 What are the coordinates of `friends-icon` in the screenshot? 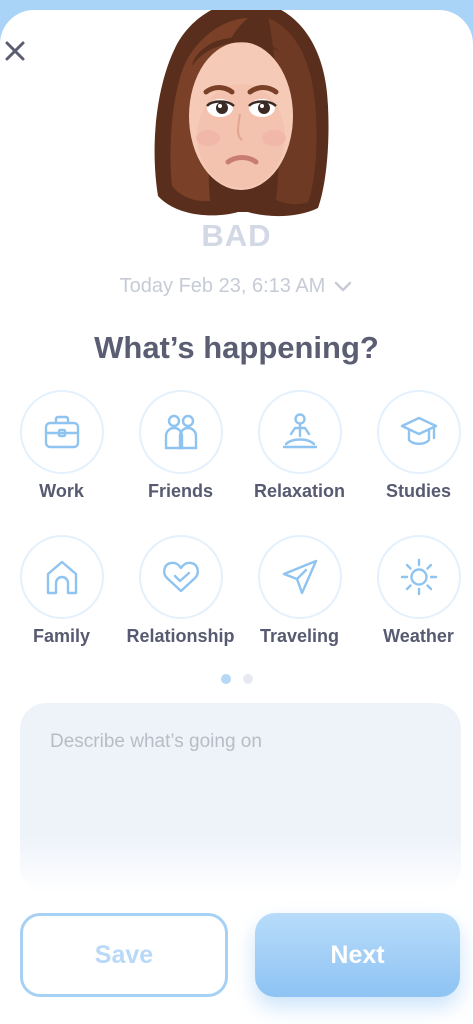 It's located at (180, 432).